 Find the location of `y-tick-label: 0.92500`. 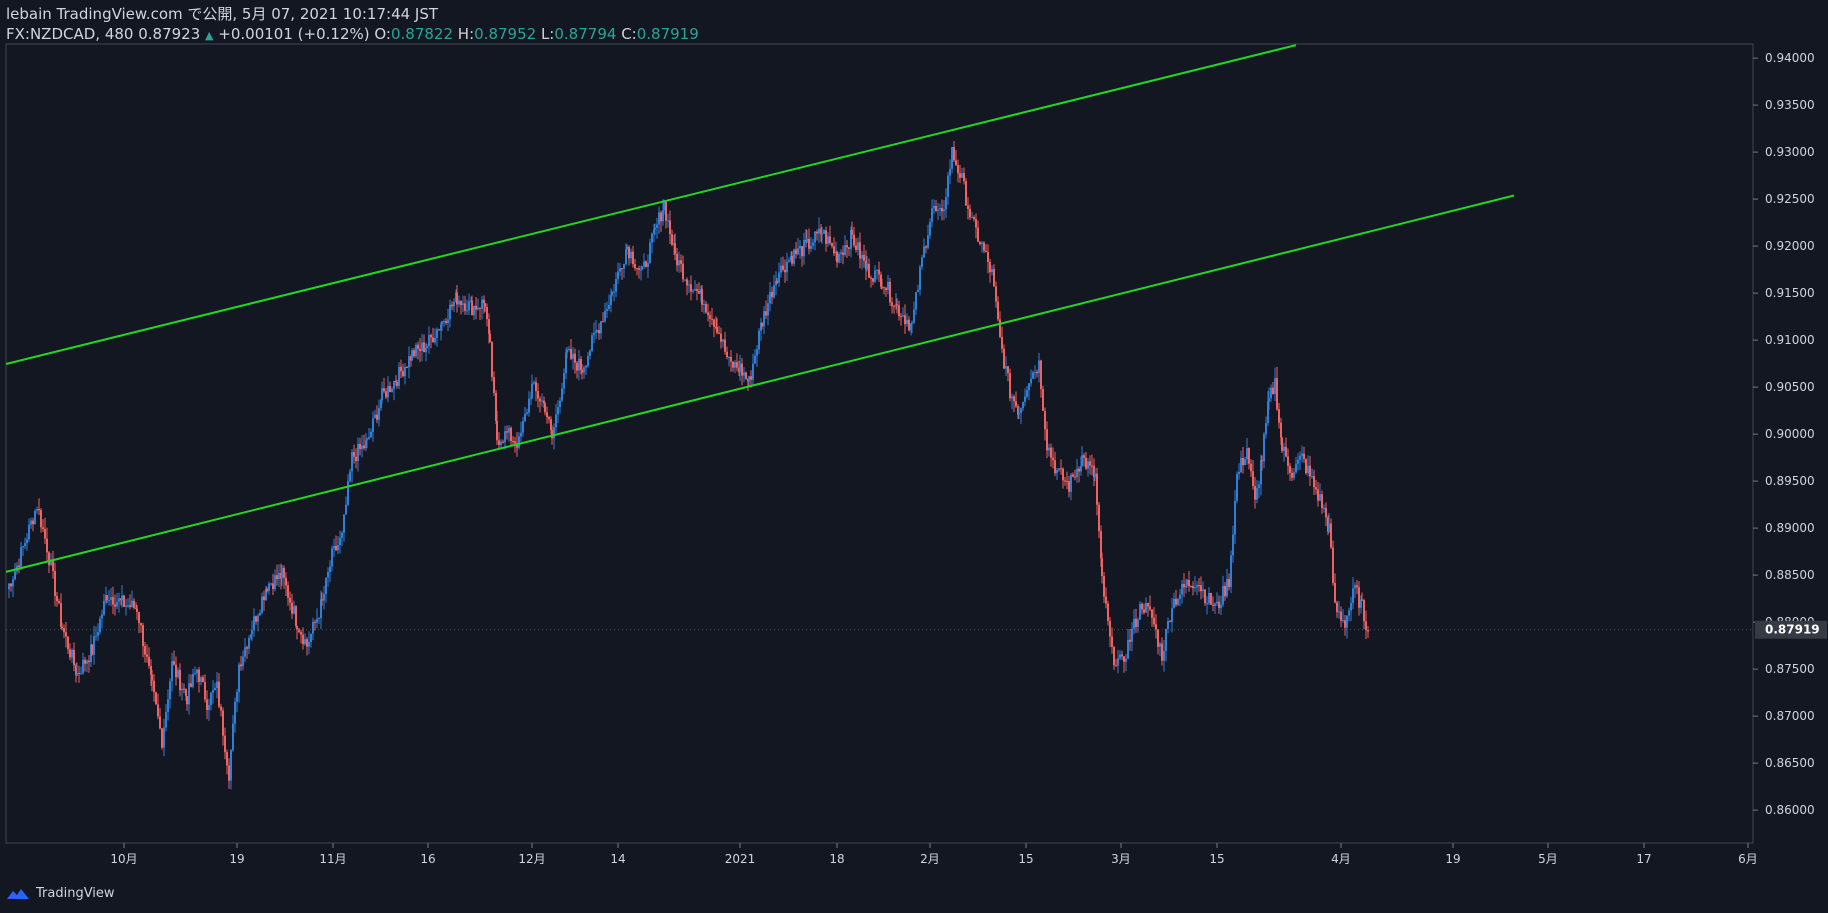

y-tick-label: 0.92500 is located at coordinates (1790, 199).